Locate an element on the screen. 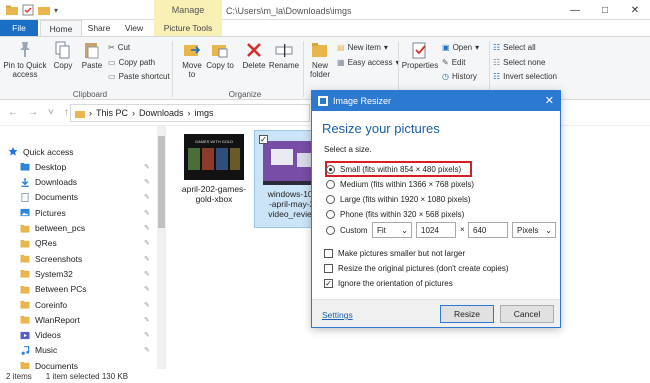 Image resolution: width=650 pixels, height=383 pixels. sidebar-quick-access: Quick access is located at coordinates (78, 151).